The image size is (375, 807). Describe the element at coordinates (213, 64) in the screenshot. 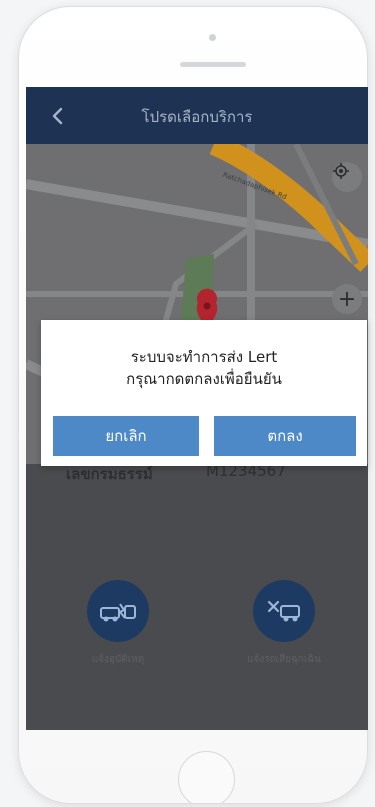

I see `speaker-grill` at that location.